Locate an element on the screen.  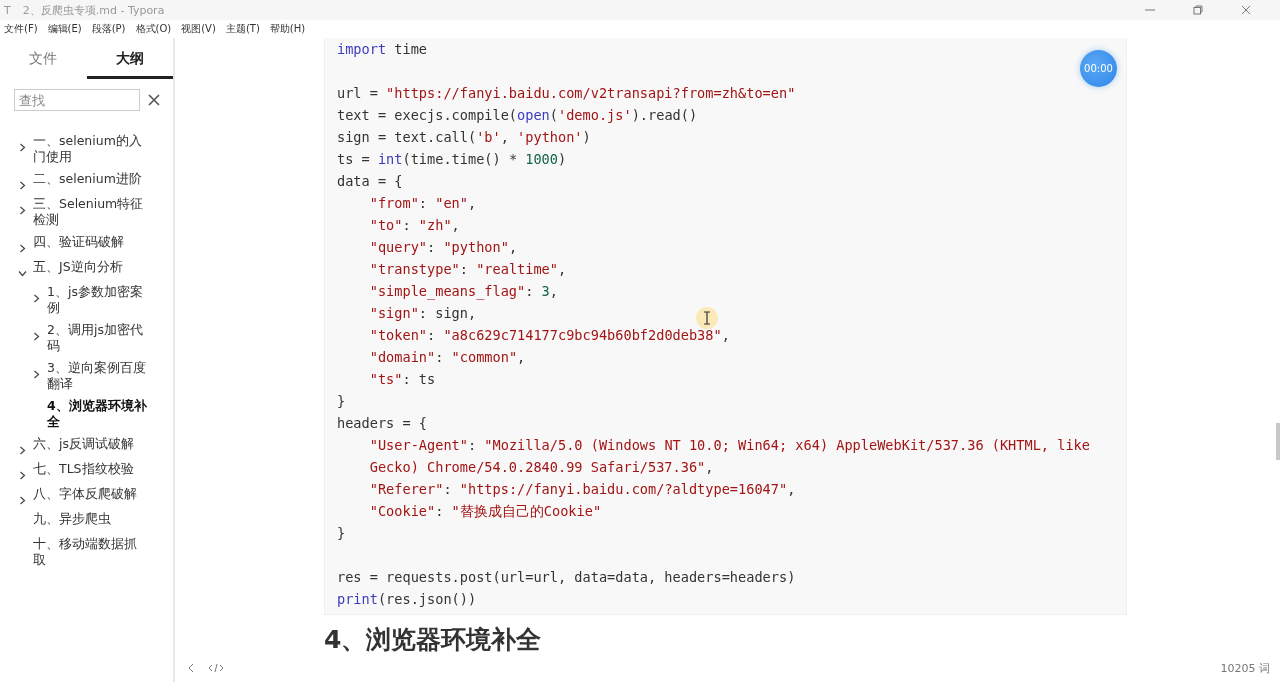
outline-item: 4、浏览器环境补全 is located at coordinates (99, 414).